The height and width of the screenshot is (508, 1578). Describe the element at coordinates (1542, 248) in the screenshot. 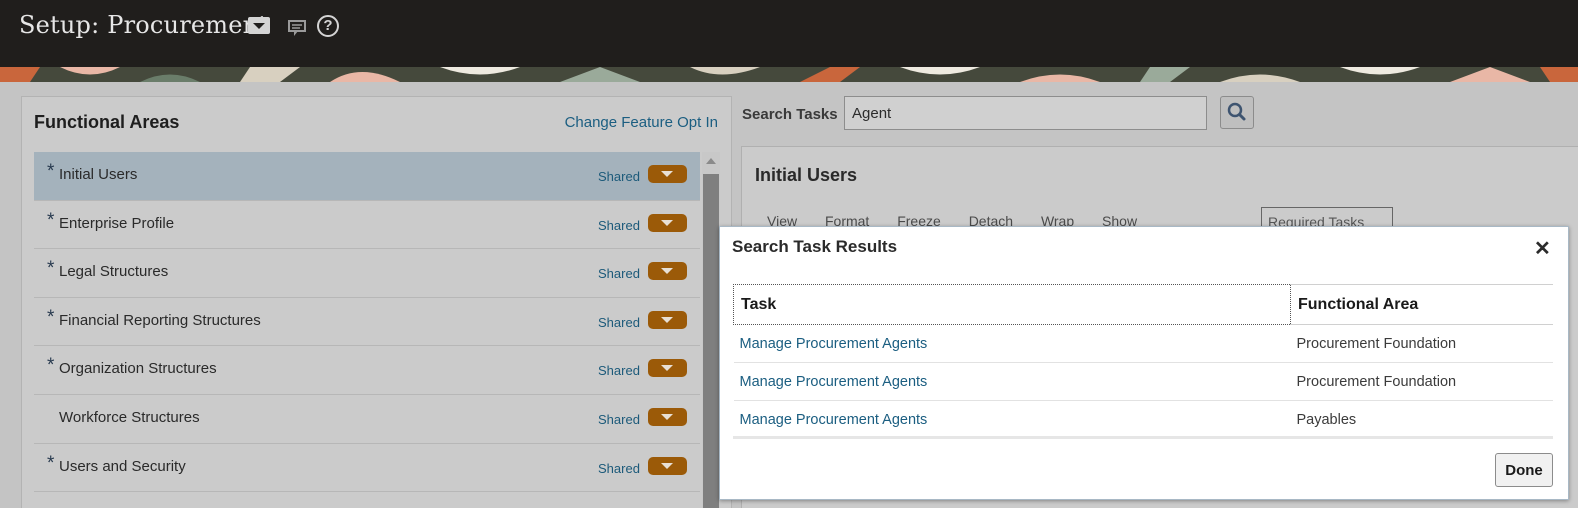

I see `close-icon: ✕` at that location.